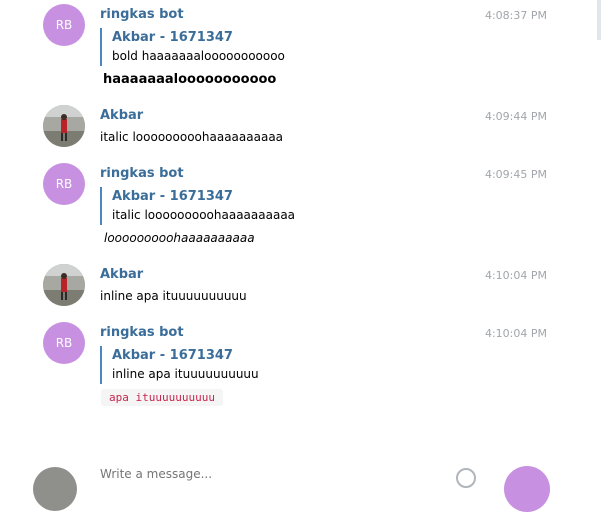  What do you see at coordinates (179, 238) in the screenshot?
I see `message-text-italic: looooooooohaaaaaaaaaa` at bounding box center [179, 238].